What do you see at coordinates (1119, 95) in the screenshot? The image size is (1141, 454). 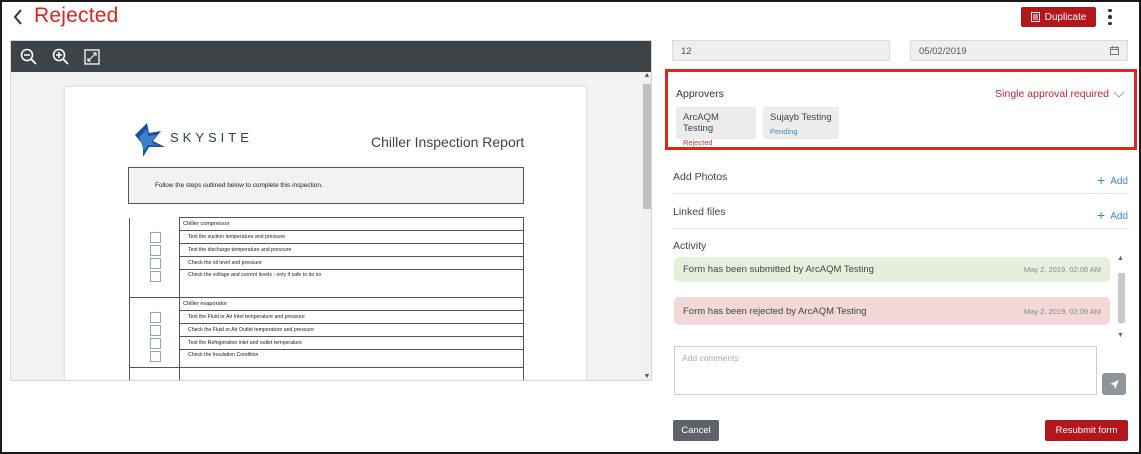 I see `chevron-down-icon` at bounding box center [1119, 95].